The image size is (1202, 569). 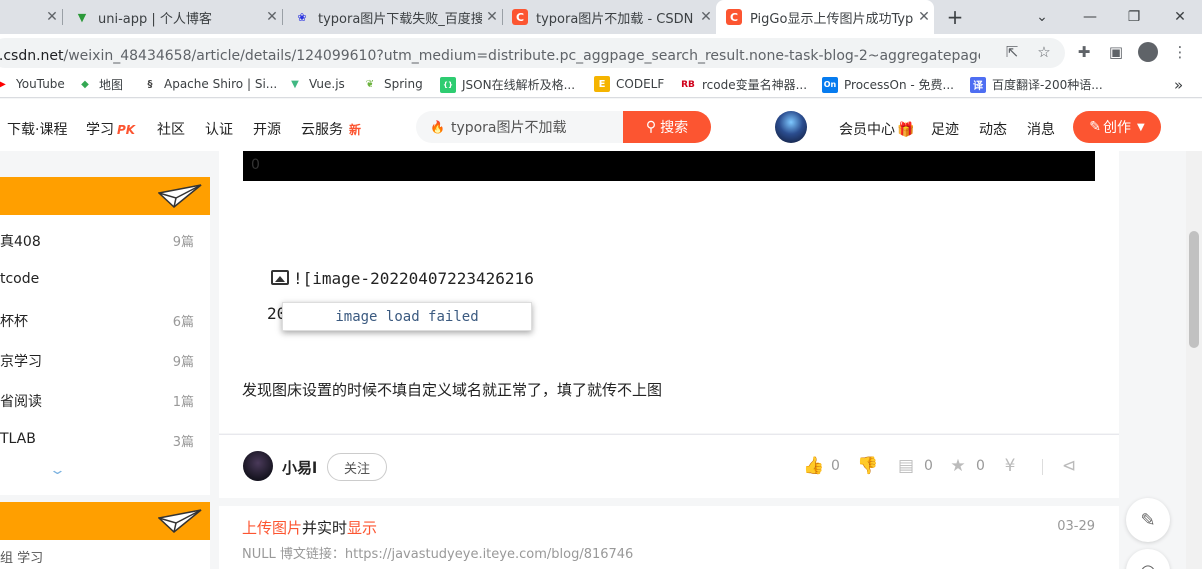 I want to click on user-avatar, so click(x=791, y=127).